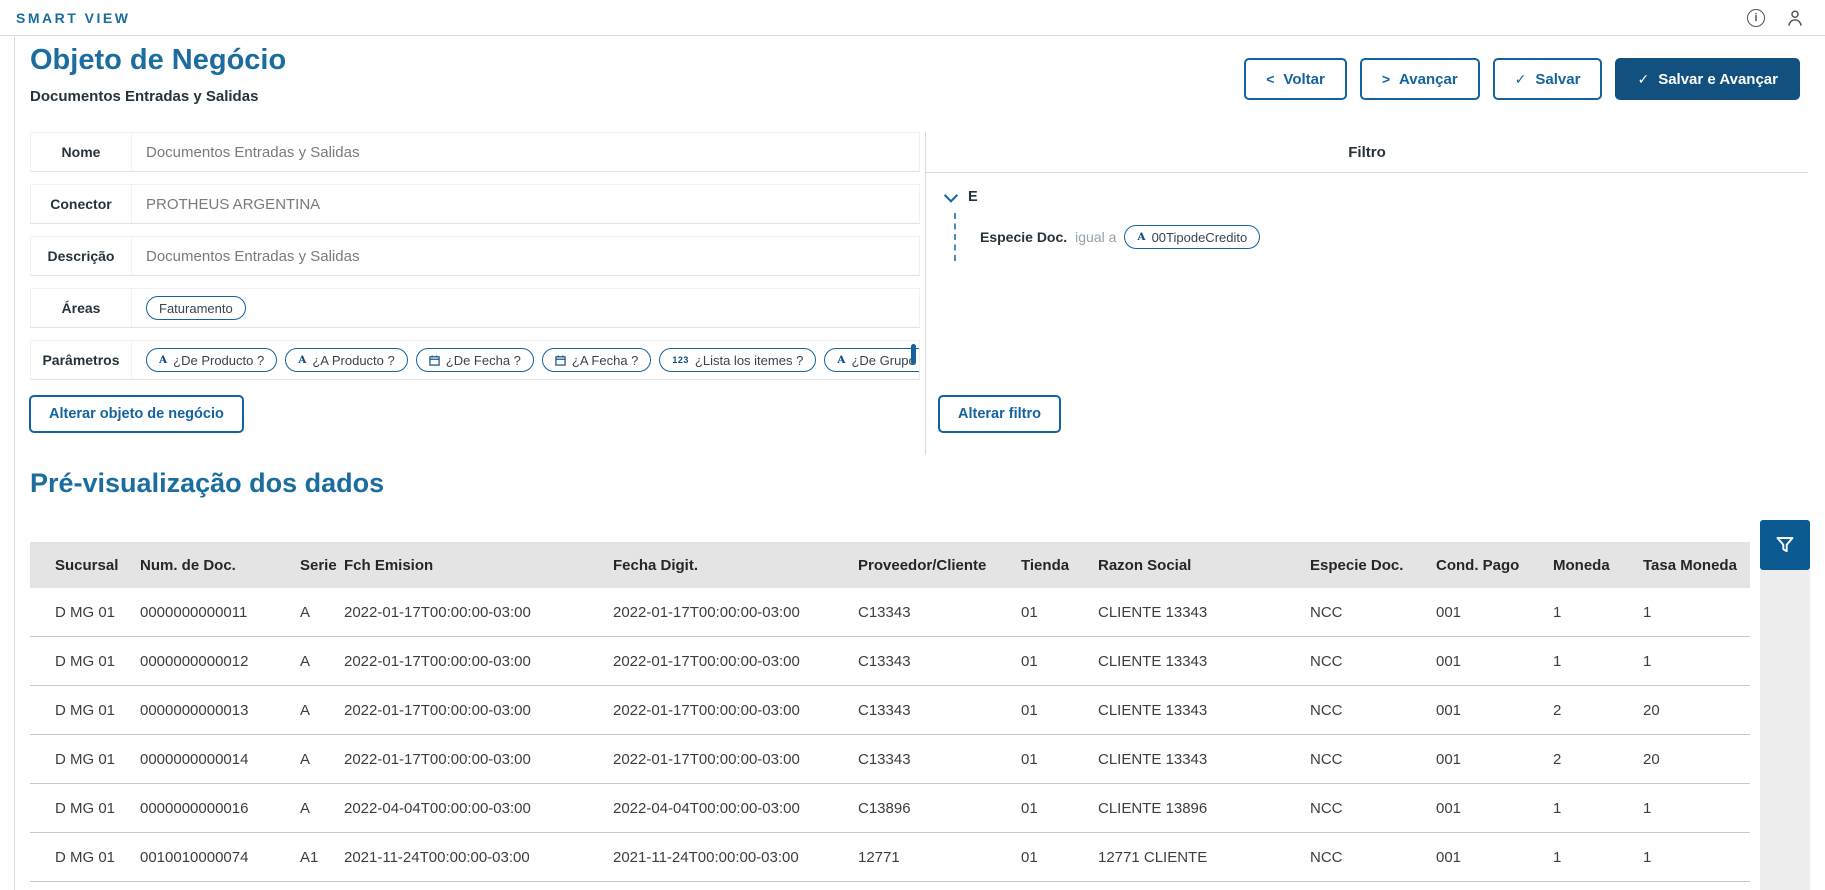 The height and width of the screenshot is (890, 1825). What do you see at coordinates (999, 414) in the screenshot?
I see `alterar-filtro-button: Alterar filtro` at bounding box center [999, 414].